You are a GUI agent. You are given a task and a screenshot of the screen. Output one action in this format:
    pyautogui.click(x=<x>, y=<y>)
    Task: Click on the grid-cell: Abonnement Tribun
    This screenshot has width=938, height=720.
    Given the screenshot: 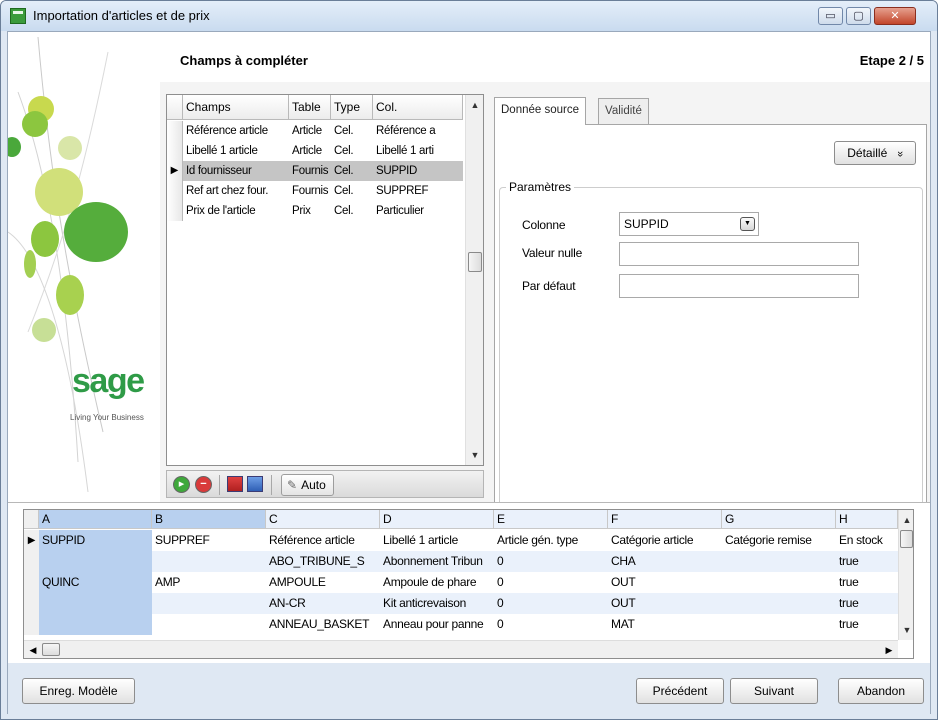 What is the action you would take?
    pyautogui.click(x=437, y=561)
    